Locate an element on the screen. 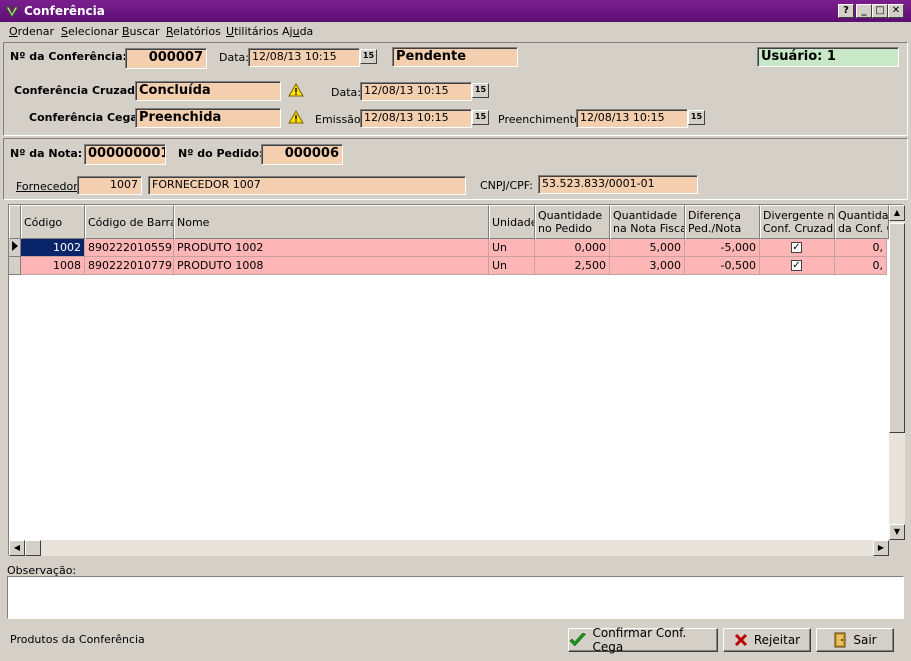  cruzada-data-label: Data: is located at coordinates (346, 92).